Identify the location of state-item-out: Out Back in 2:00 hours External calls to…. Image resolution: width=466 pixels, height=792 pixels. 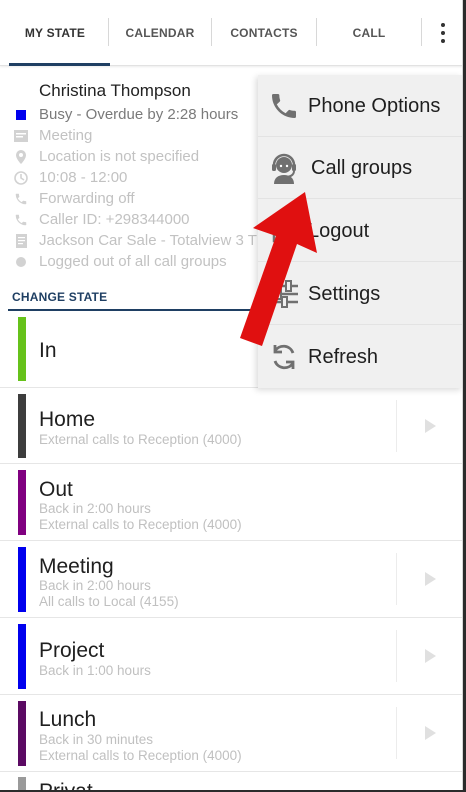
(231, 502).